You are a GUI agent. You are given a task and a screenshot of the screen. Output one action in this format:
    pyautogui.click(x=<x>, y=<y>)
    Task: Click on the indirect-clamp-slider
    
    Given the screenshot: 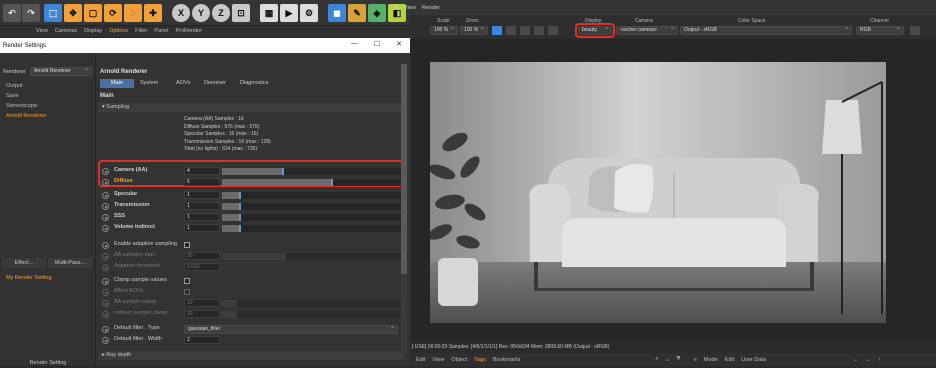 What is the action you would take?
    pyautogui.click(x=314, y=314)
    